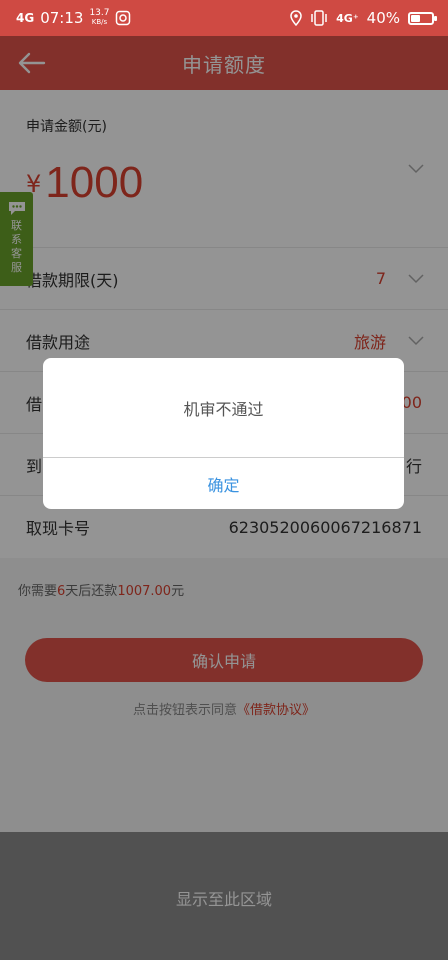 The width and height of the screenshot is (448, 960). I want to click on status-bar: 4G 07:13 13.7 KB/s 4G⁺ 40%, so click(224, 18).